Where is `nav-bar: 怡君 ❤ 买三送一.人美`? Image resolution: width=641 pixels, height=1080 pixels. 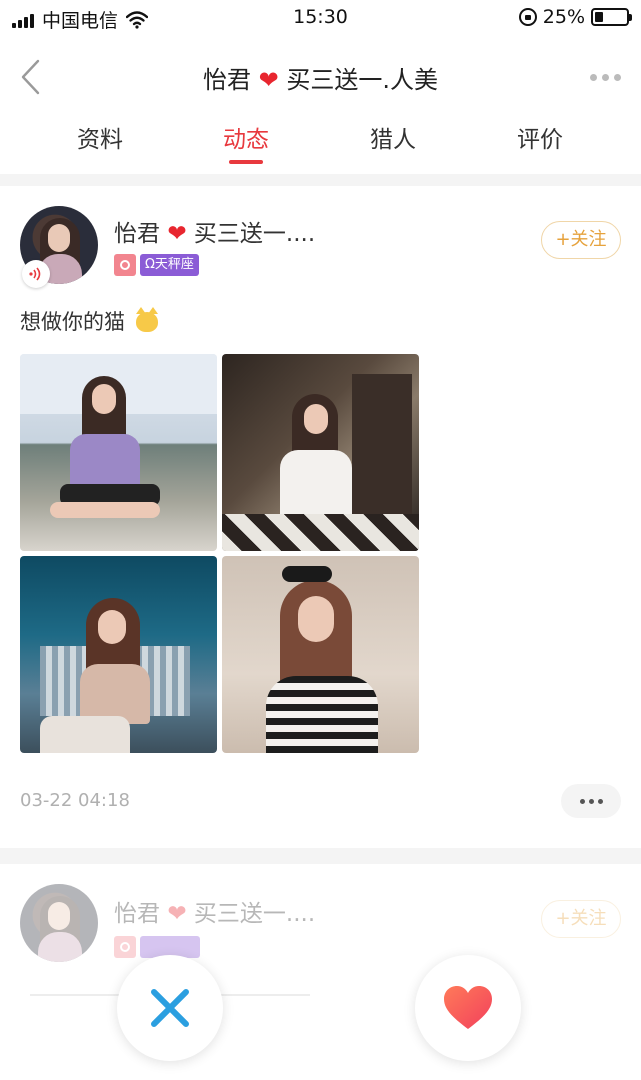 nav-bar: 怡君 ❤ 买三送一.人美 is located at coordinates (320, 76).